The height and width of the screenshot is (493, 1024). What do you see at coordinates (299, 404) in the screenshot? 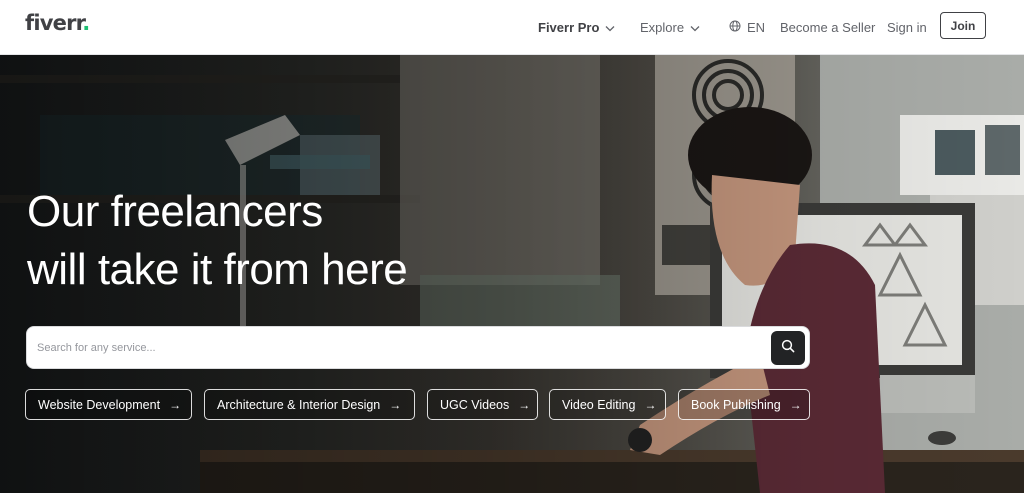
I see `category-chip-label: Architecture & Interior Design` at bounding box center [299, 404].